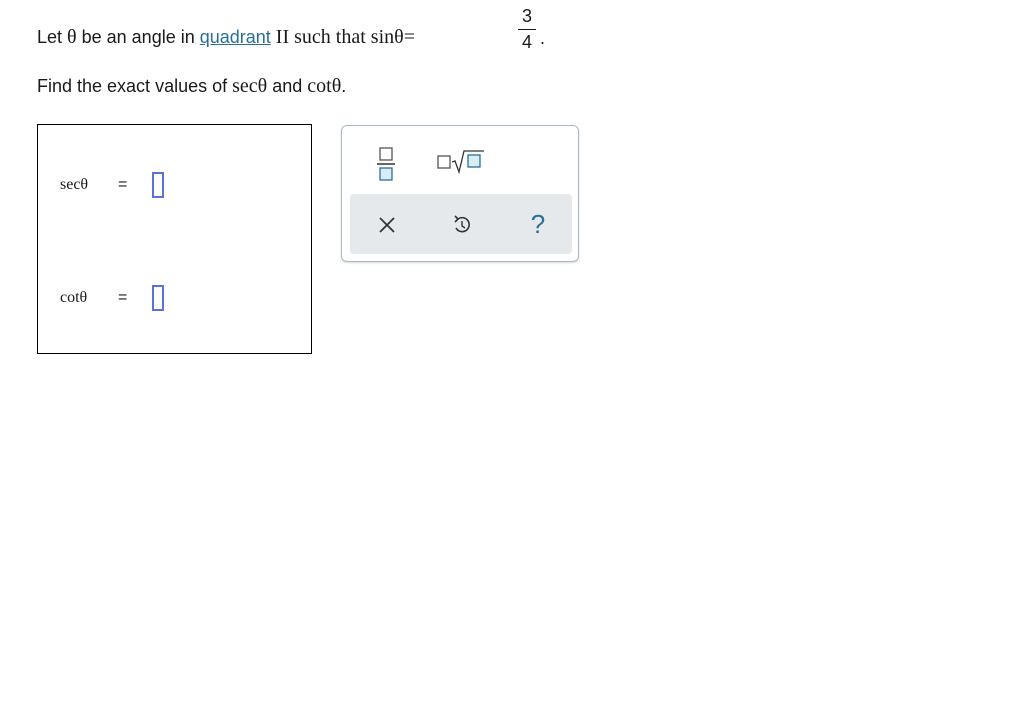 The image size is (1024, 714). What do you see at coordinates (72, 37) in the screenshot?
I see `theta-symbol: θ` at bounding box center [72, 37].